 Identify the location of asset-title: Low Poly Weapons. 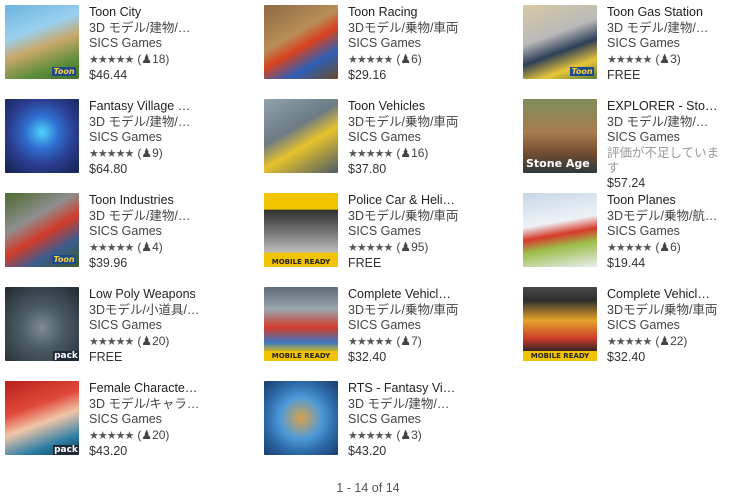
(151, 295).